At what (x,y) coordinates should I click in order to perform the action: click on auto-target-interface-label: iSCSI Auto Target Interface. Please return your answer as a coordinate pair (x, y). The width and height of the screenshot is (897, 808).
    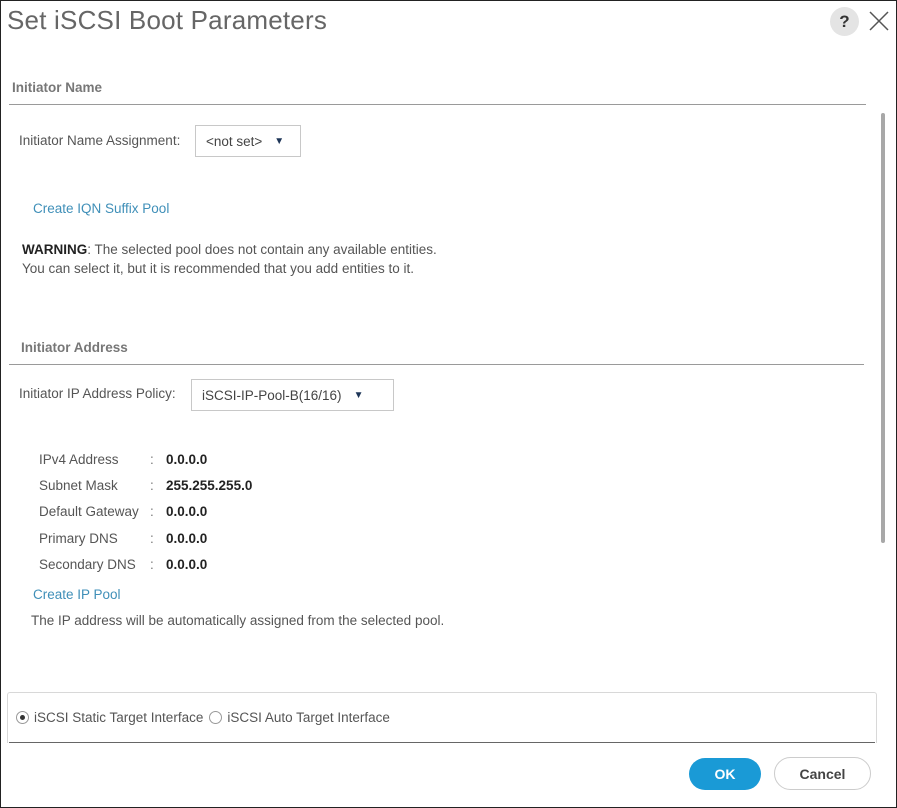
    Looking at the image, I should click on (308, 717).